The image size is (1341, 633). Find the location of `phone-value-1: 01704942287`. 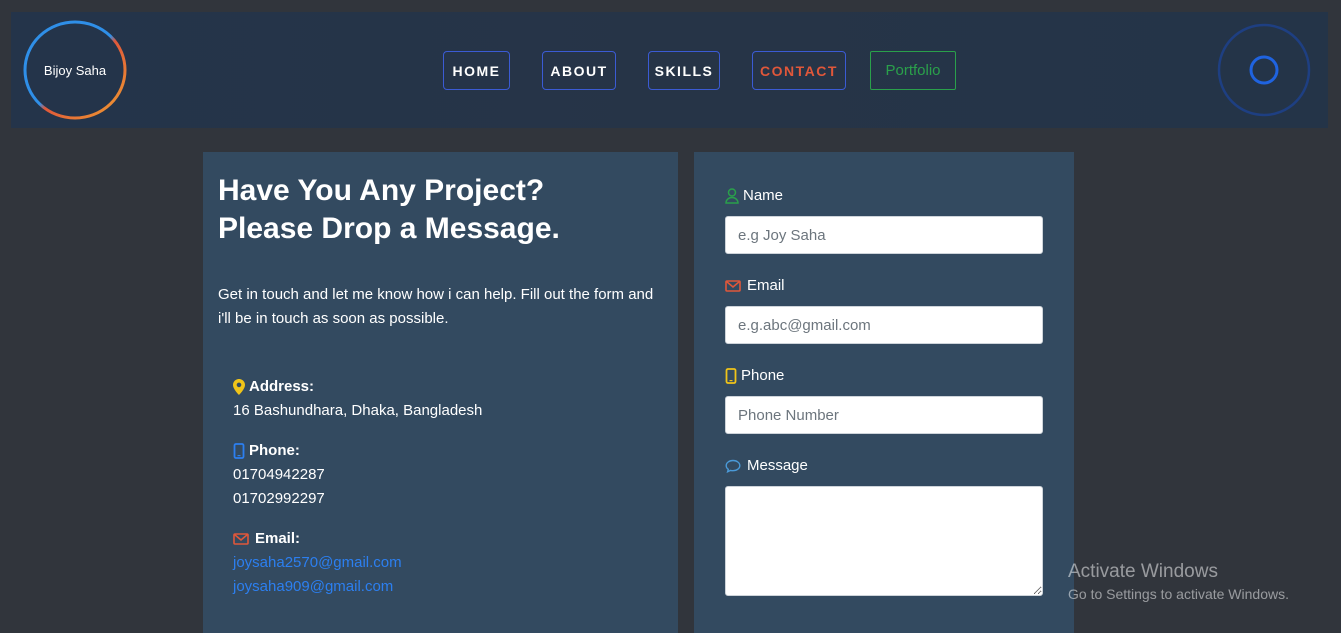

phone-value-1: 01704942287 is located at coordinates (279, 474).